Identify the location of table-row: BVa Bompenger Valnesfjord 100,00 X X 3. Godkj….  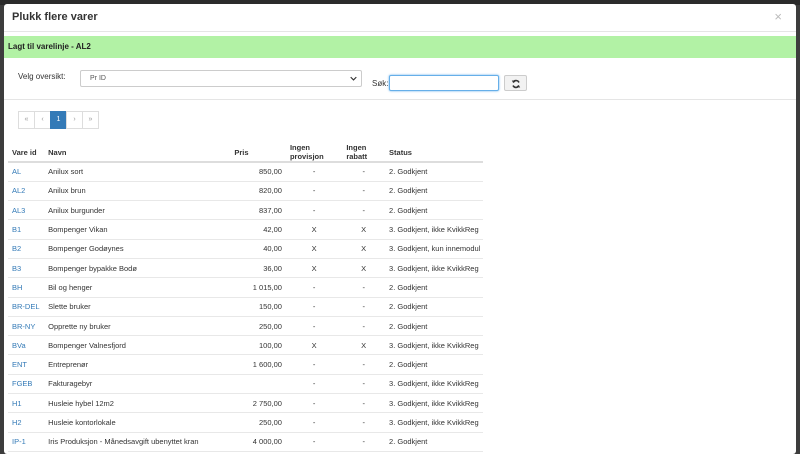
(245, 345).